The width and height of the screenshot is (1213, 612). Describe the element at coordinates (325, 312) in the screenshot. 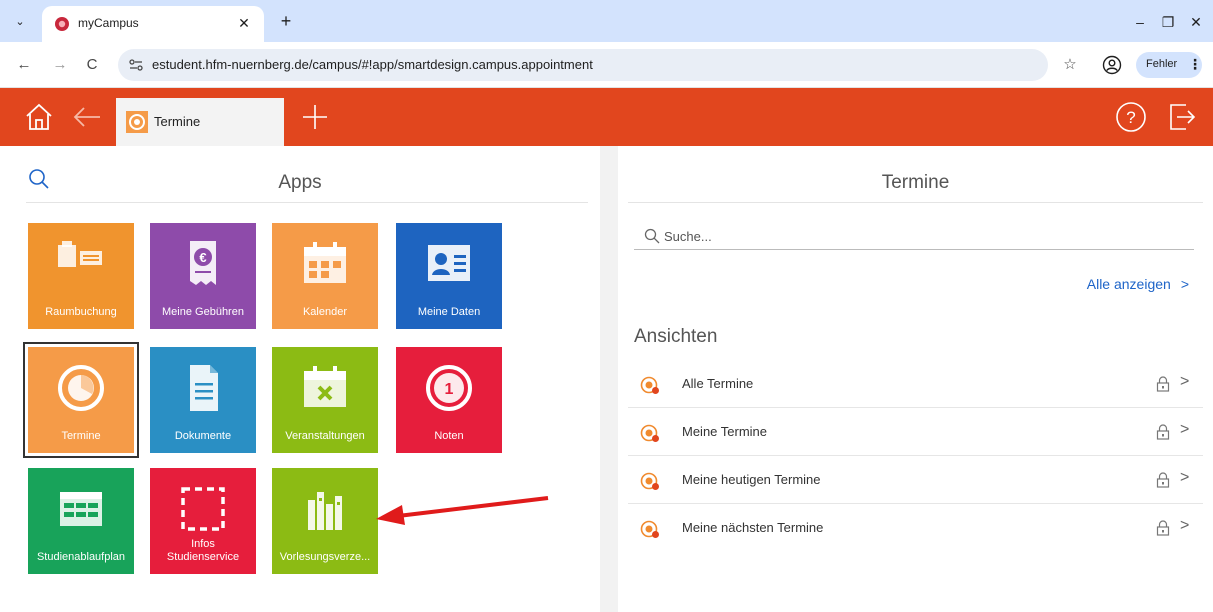

I see `app-tile-label: Kalender` at that location.